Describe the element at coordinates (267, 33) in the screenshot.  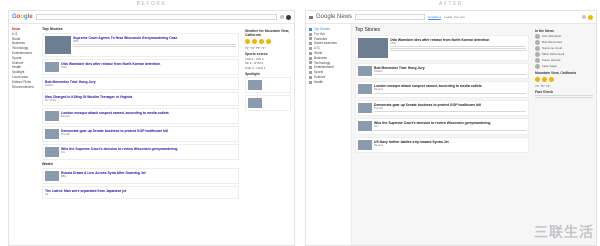
I see `weather-title: Weather for Mountain View, California` at that location.